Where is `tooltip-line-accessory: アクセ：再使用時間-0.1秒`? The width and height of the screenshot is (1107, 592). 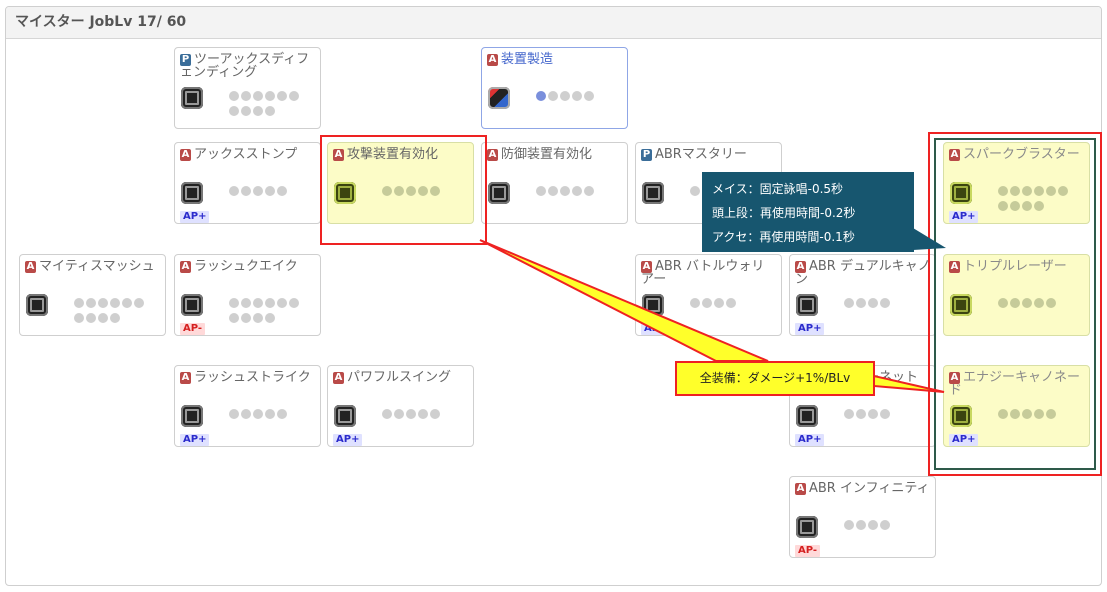 tooltip-line-accessory: アクセ：再使用時間-0.1秒 is located at coordinates (783, 237).